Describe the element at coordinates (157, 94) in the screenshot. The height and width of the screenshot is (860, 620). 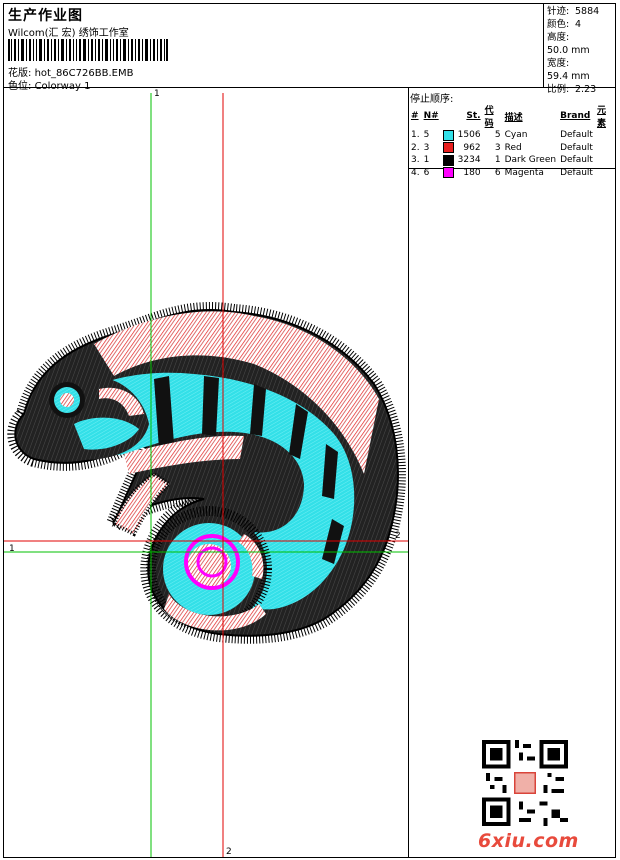
I see `axis-label-green-top: 1` at that location.